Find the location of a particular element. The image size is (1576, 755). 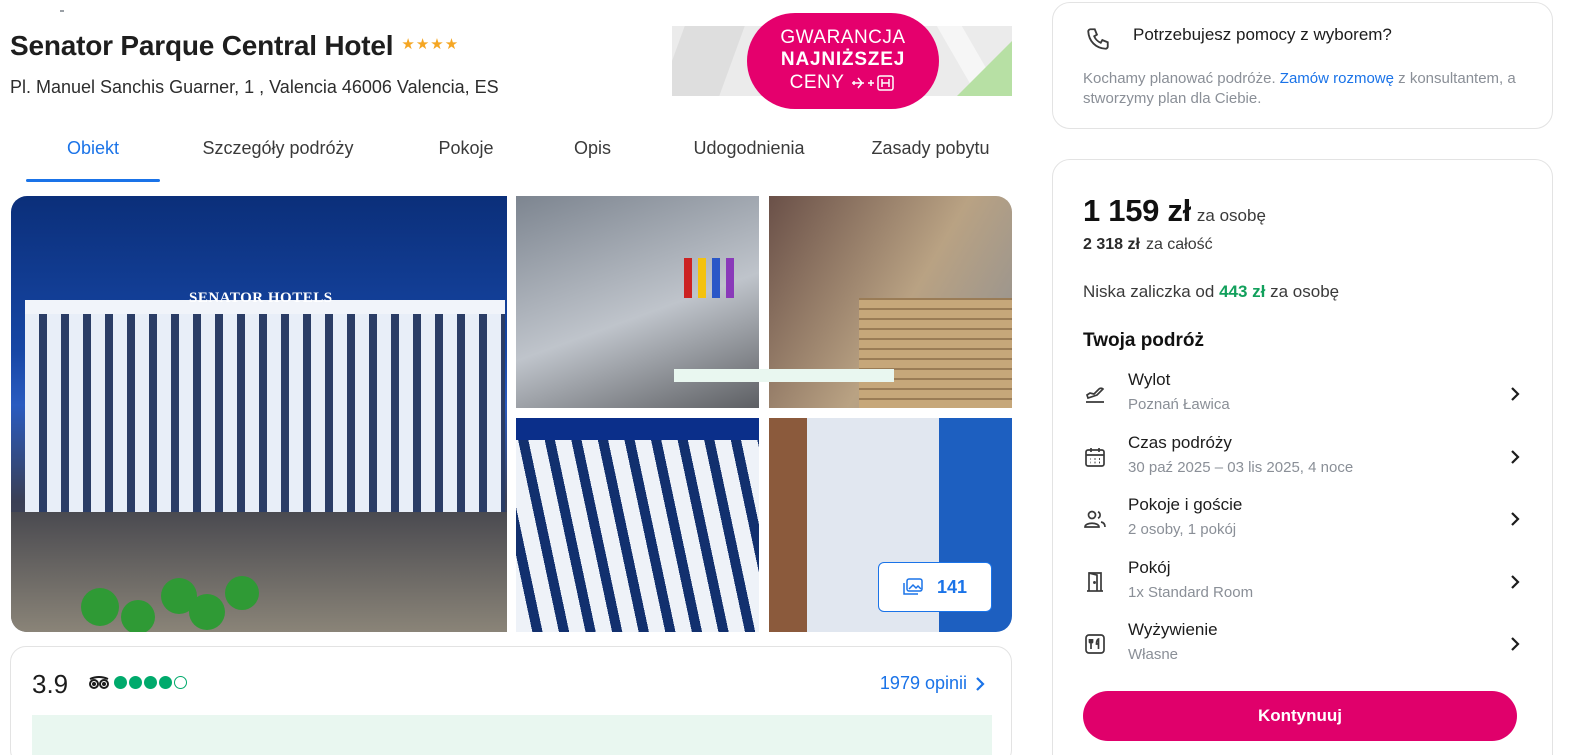

tab-opis: Opis is located at coordinates (592, 153).